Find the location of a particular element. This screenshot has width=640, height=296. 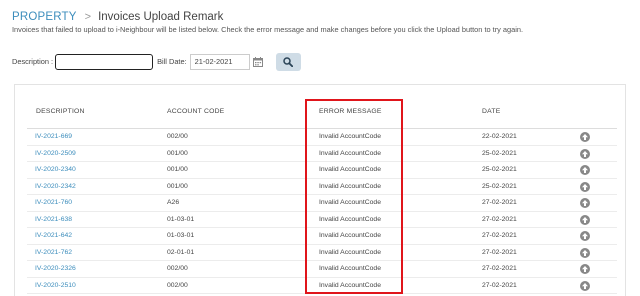

error-column-highlight is located at coordinates (354, 196).